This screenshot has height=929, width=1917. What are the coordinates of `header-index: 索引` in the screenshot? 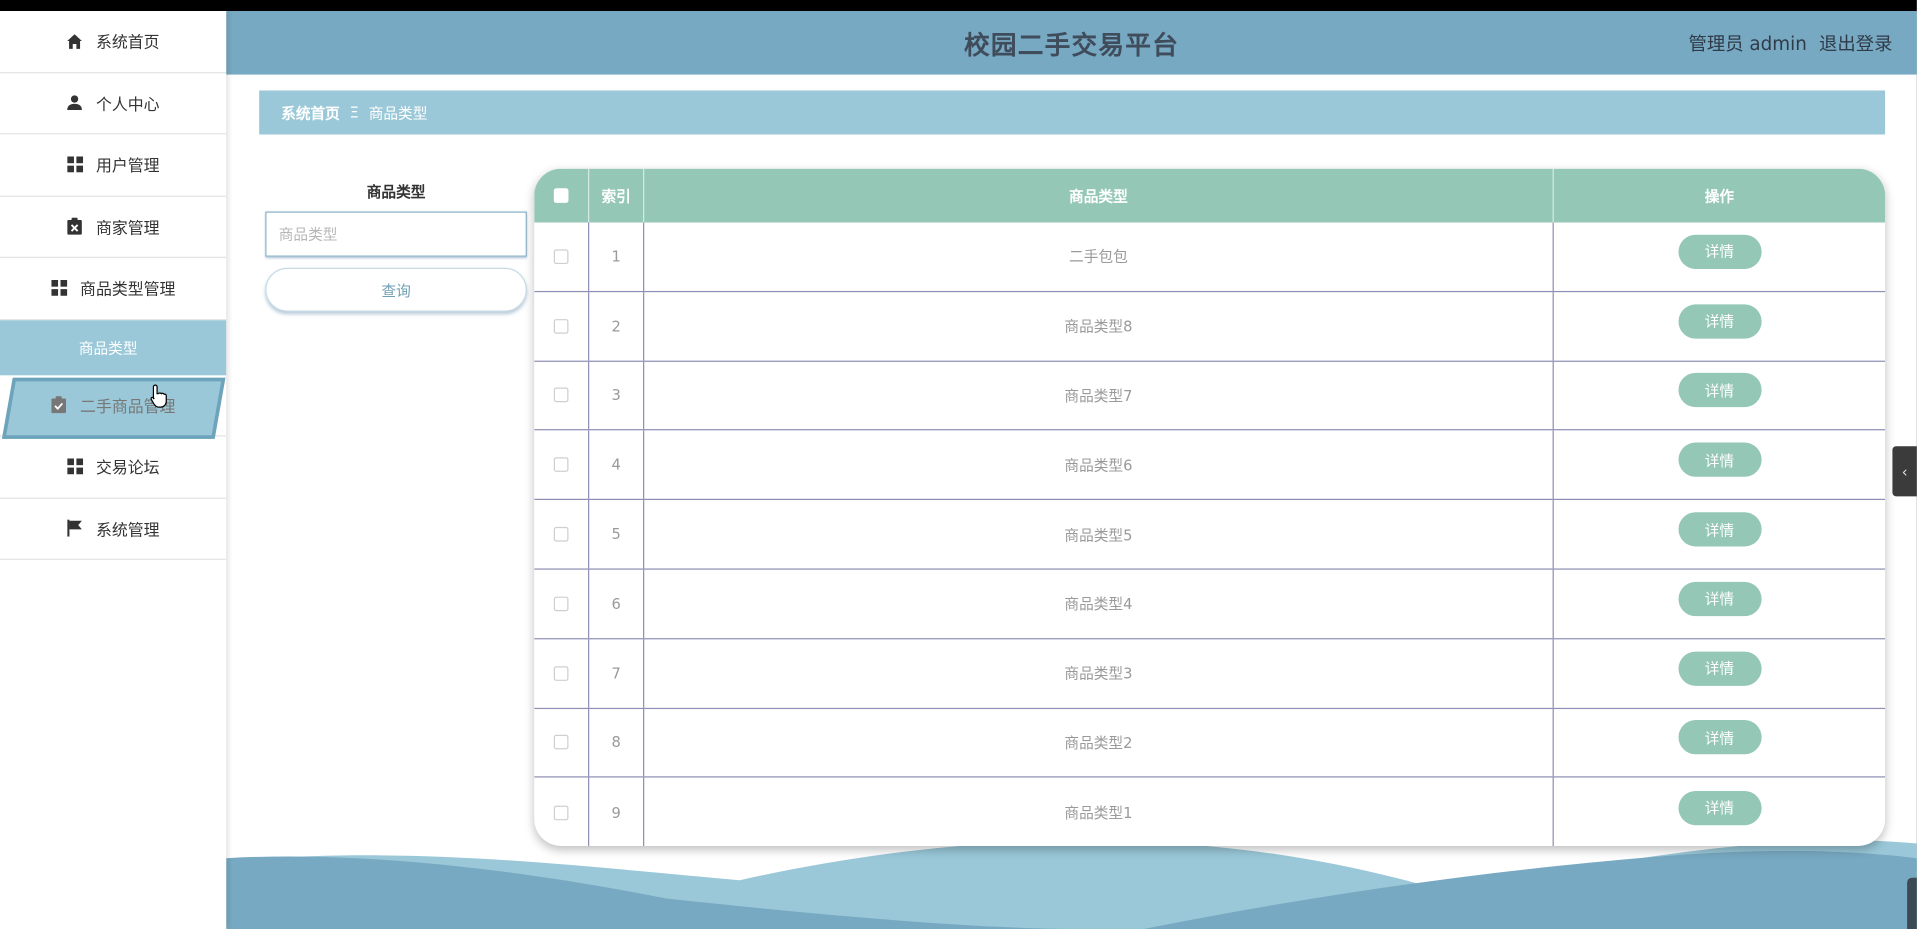 It's located at (617, 195).